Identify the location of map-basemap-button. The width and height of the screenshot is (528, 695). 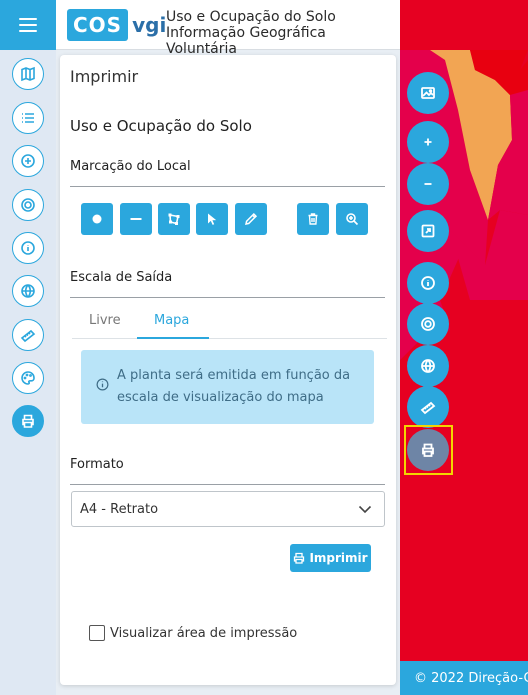
(428, 93).